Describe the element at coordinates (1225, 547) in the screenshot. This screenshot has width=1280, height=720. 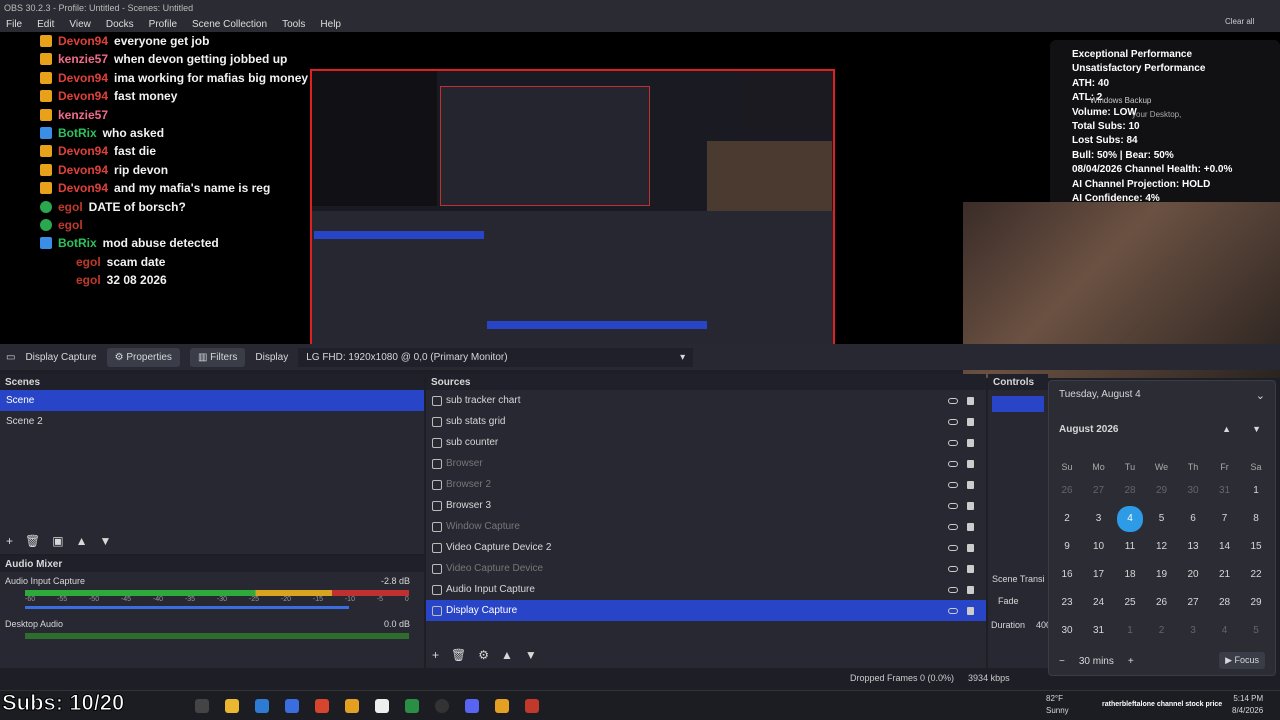
I see `calendar-day: 14` at that location.